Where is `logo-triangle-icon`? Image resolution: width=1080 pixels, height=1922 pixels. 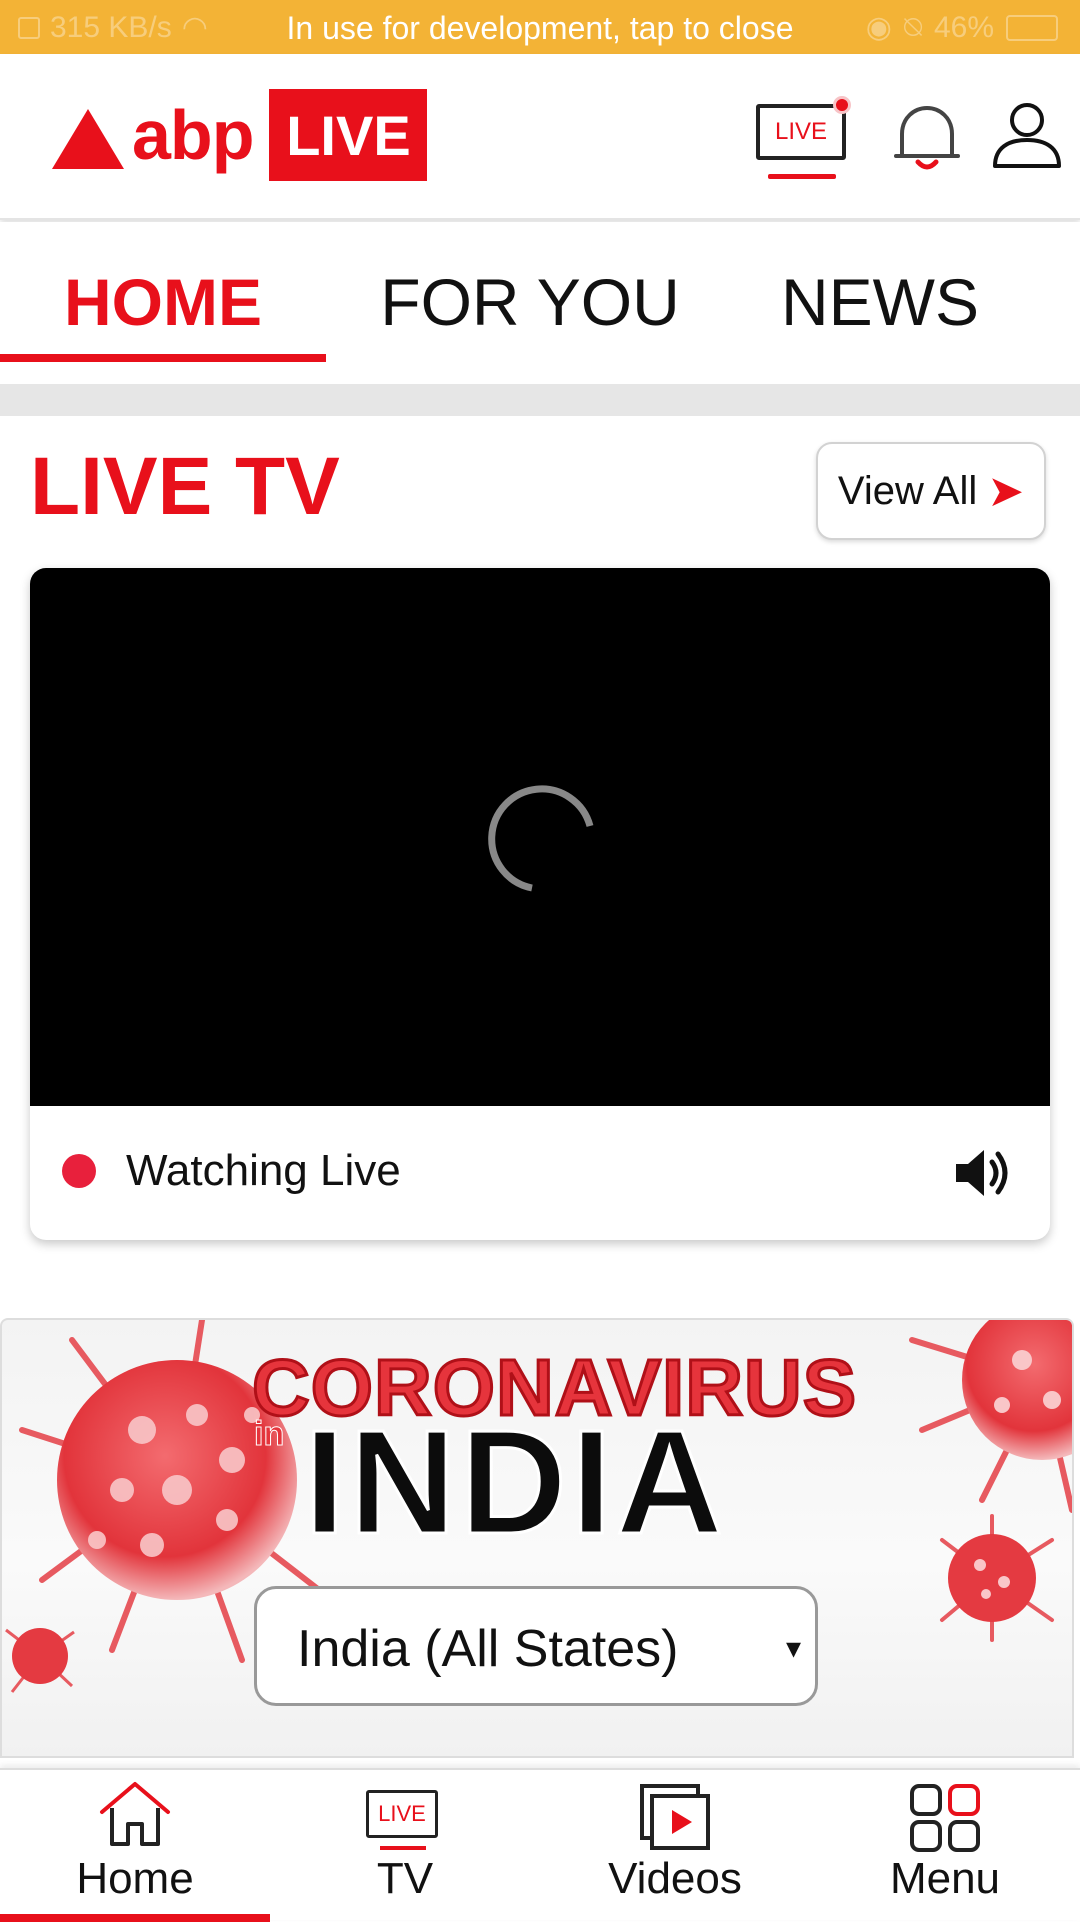
logo-triangle-icon is located at coordinates (88, 139).